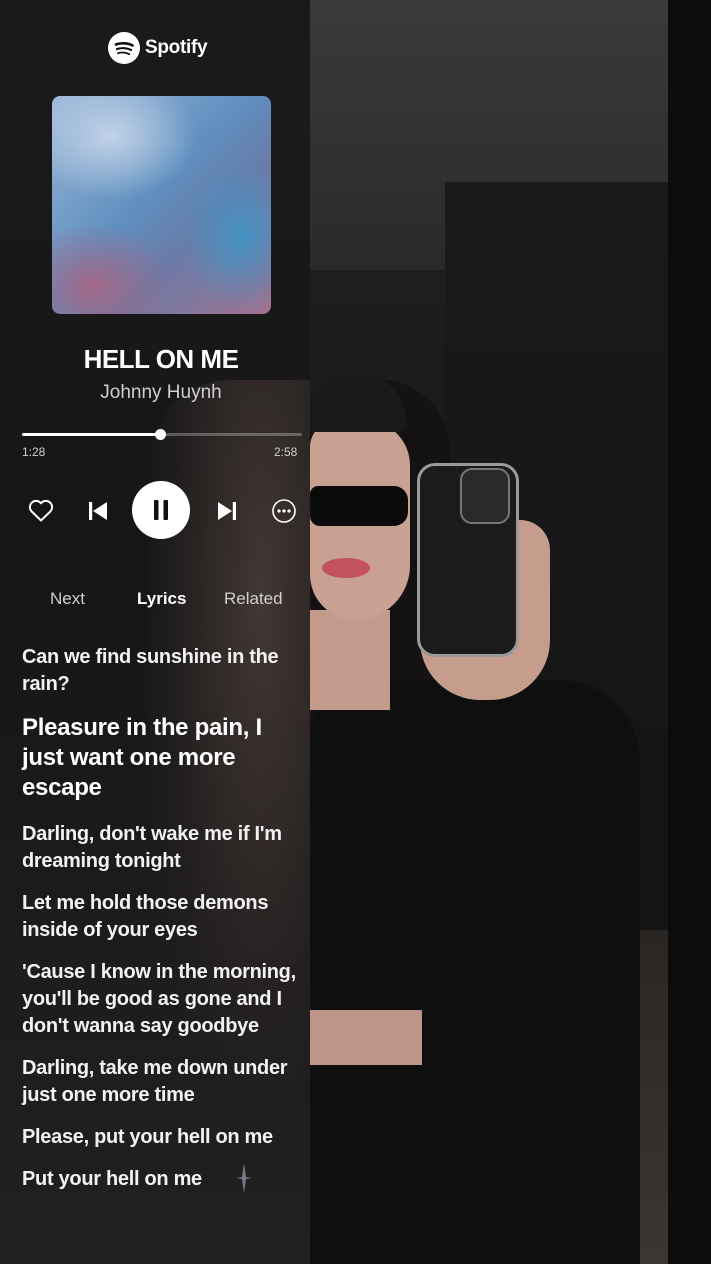  Describe the element at coordinates (485, 496) in the screenshot. I see `smartphone-camera` at that location.